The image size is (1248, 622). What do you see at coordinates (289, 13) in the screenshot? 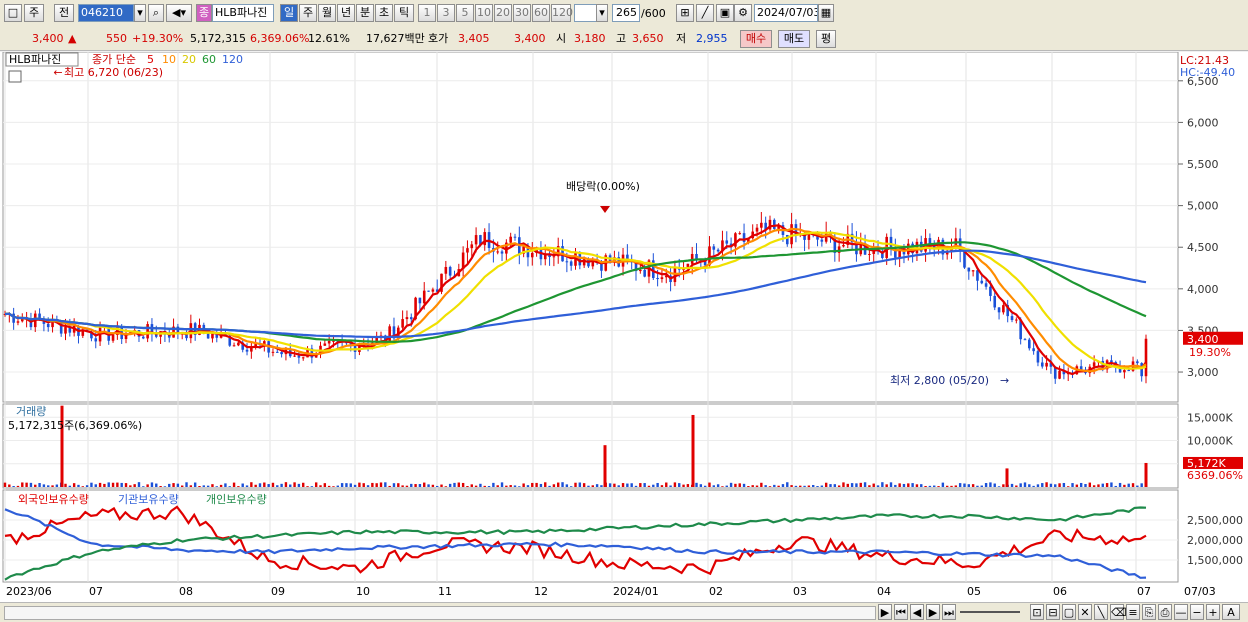
I see `tab-period-day: 일` at bounding box center [289, 13].